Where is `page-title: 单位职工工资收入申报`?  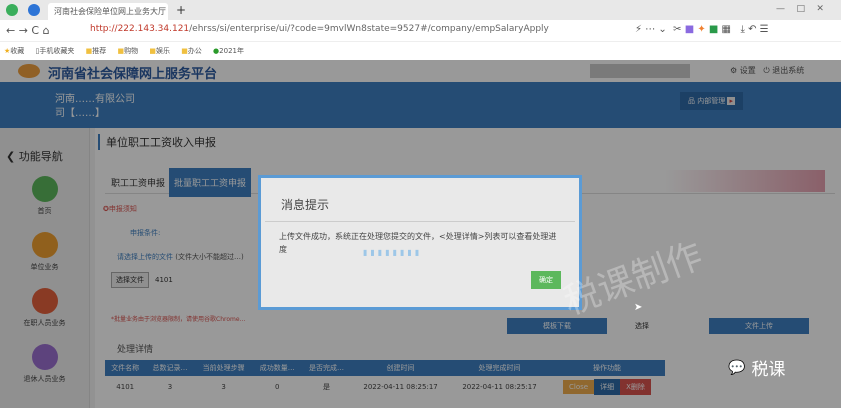
page-title: 单位职工工资收入申报 is located at coordinates (157, 142).